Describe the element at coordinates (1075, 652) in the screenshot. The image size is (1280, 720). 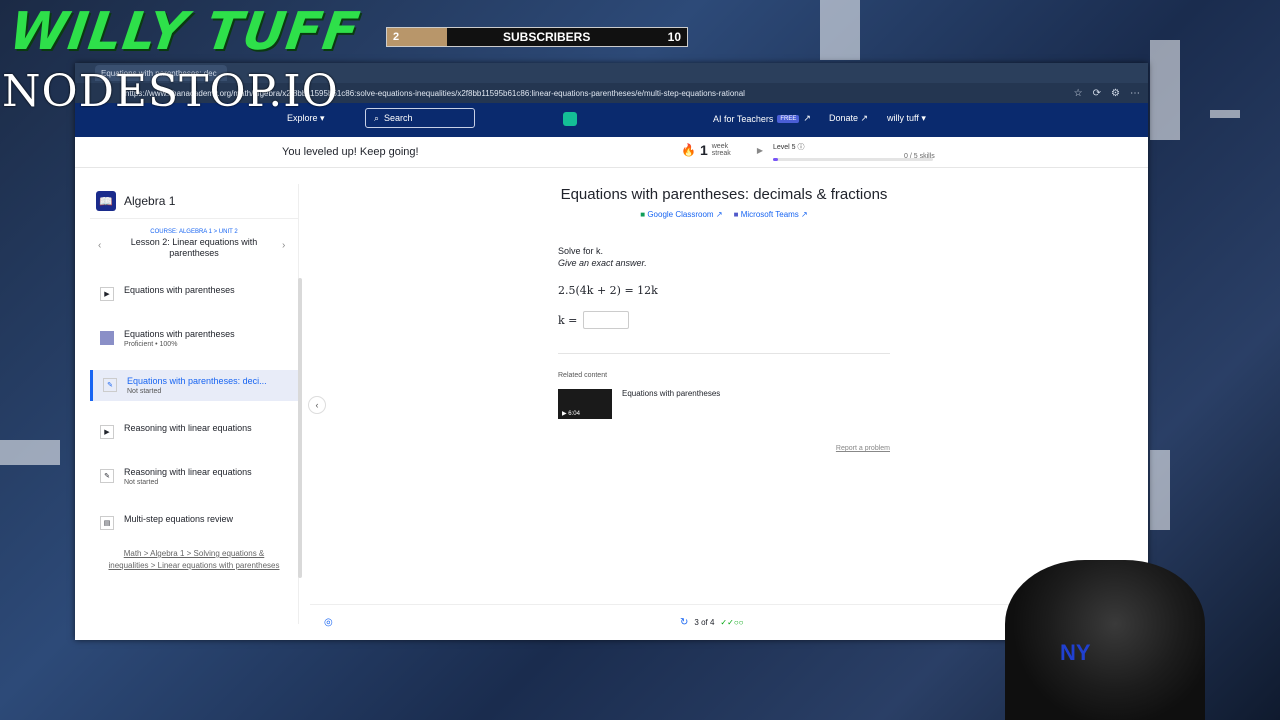
I see `cap-logo-icon: NY` at that location.